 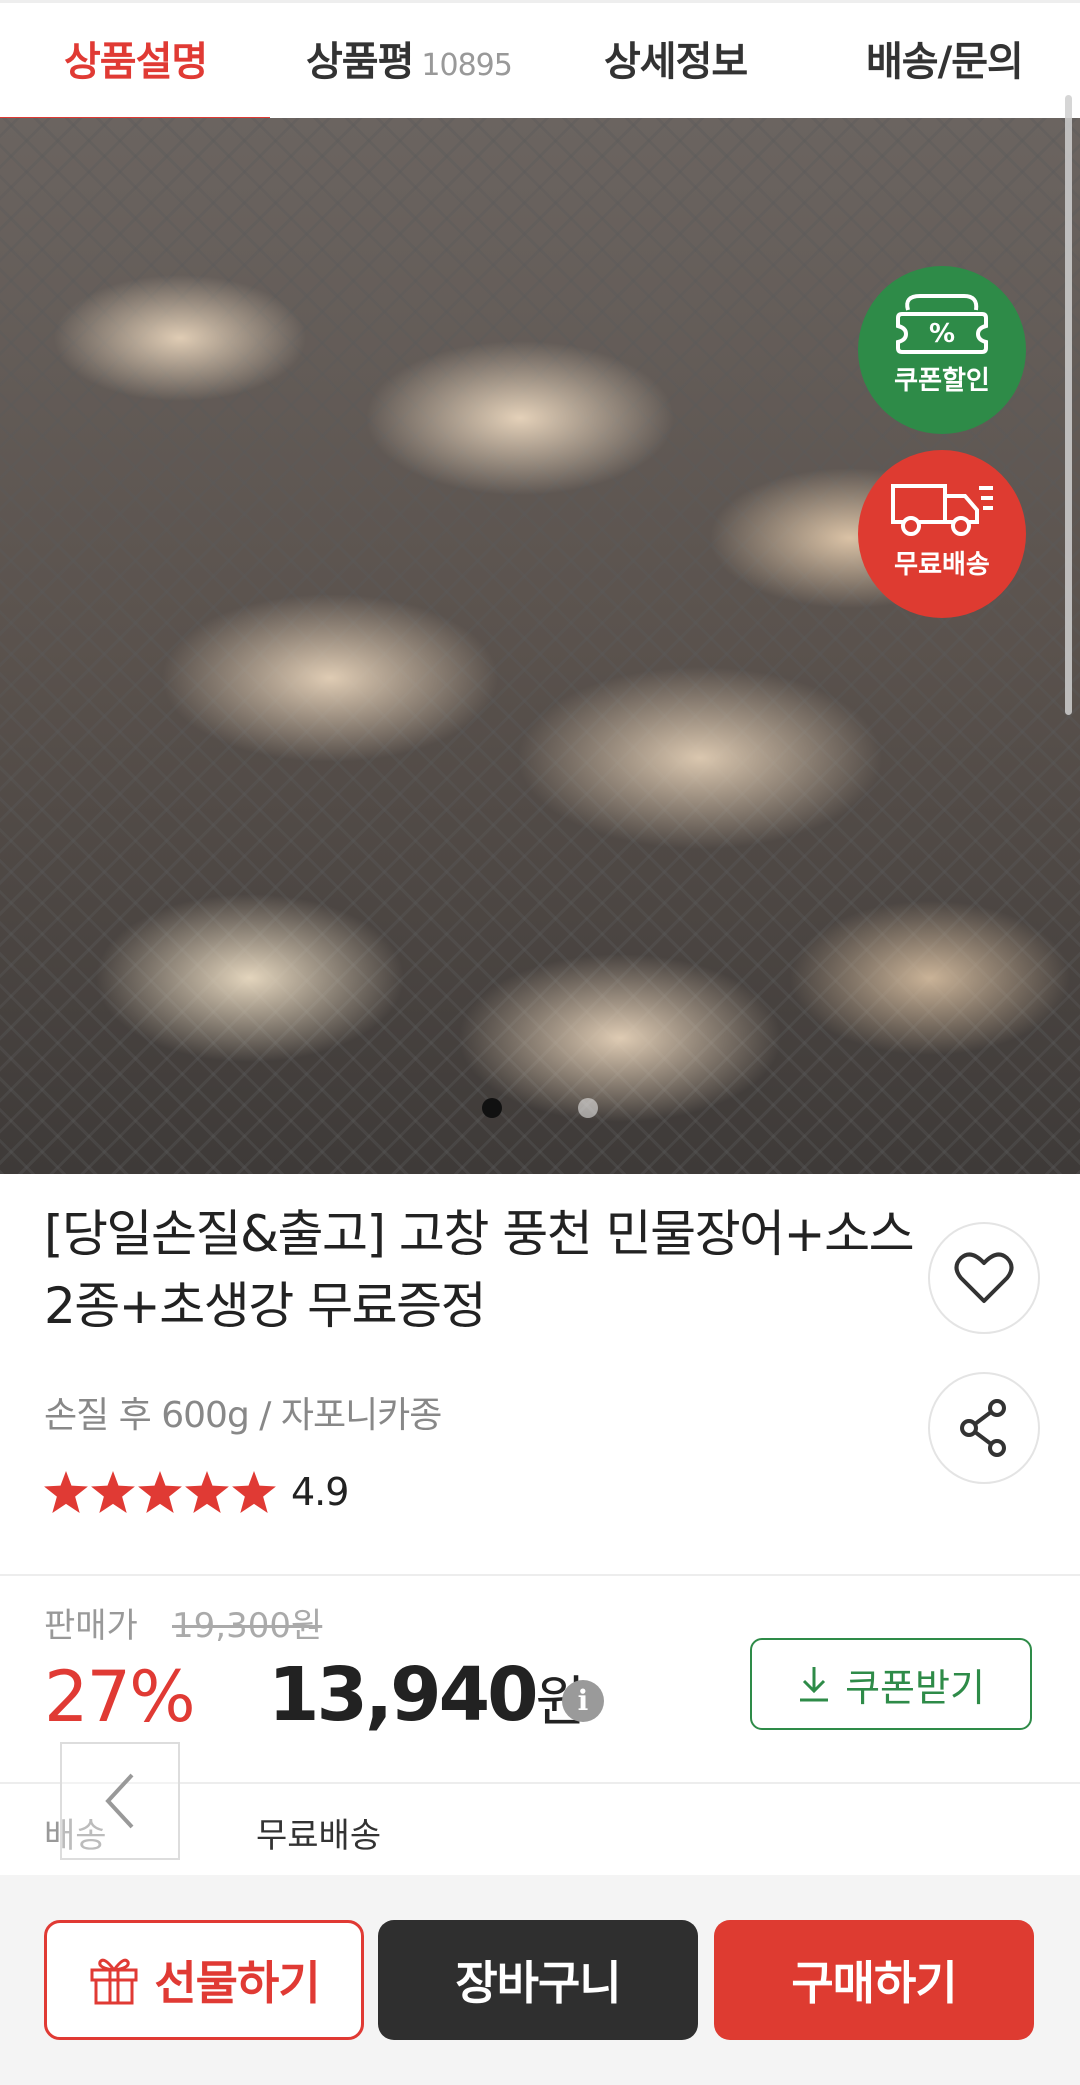 What do you see at coordinates (942, 381) in the screenshot?
I see `coupon-discount-badge-label: 쿠폰할인` at bounding box center [942, 381].